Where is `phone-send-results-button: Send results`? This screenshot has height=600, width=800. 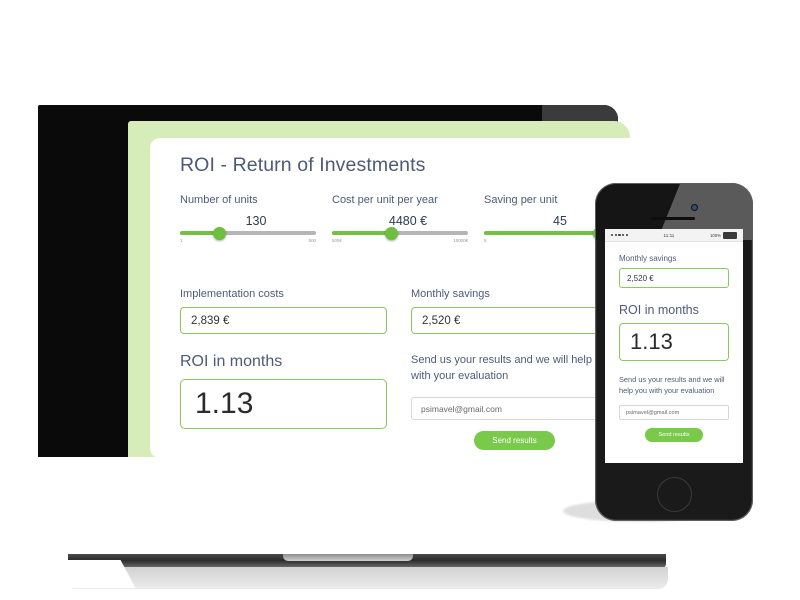
phone-send-results-button: Send results is located at coordinates (674, 435).